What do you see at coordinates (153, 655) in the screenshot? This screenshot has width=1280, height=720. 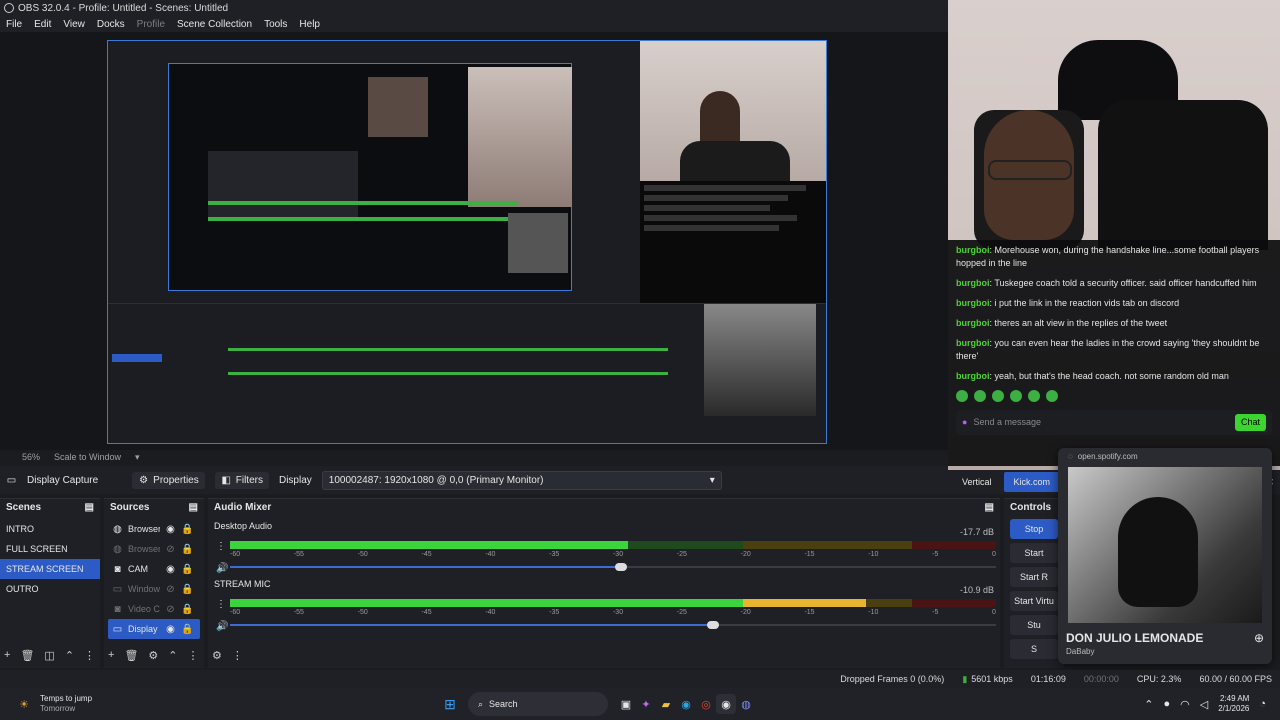 I see `gear-icon: ⚙` at bounding box center [153, 655].